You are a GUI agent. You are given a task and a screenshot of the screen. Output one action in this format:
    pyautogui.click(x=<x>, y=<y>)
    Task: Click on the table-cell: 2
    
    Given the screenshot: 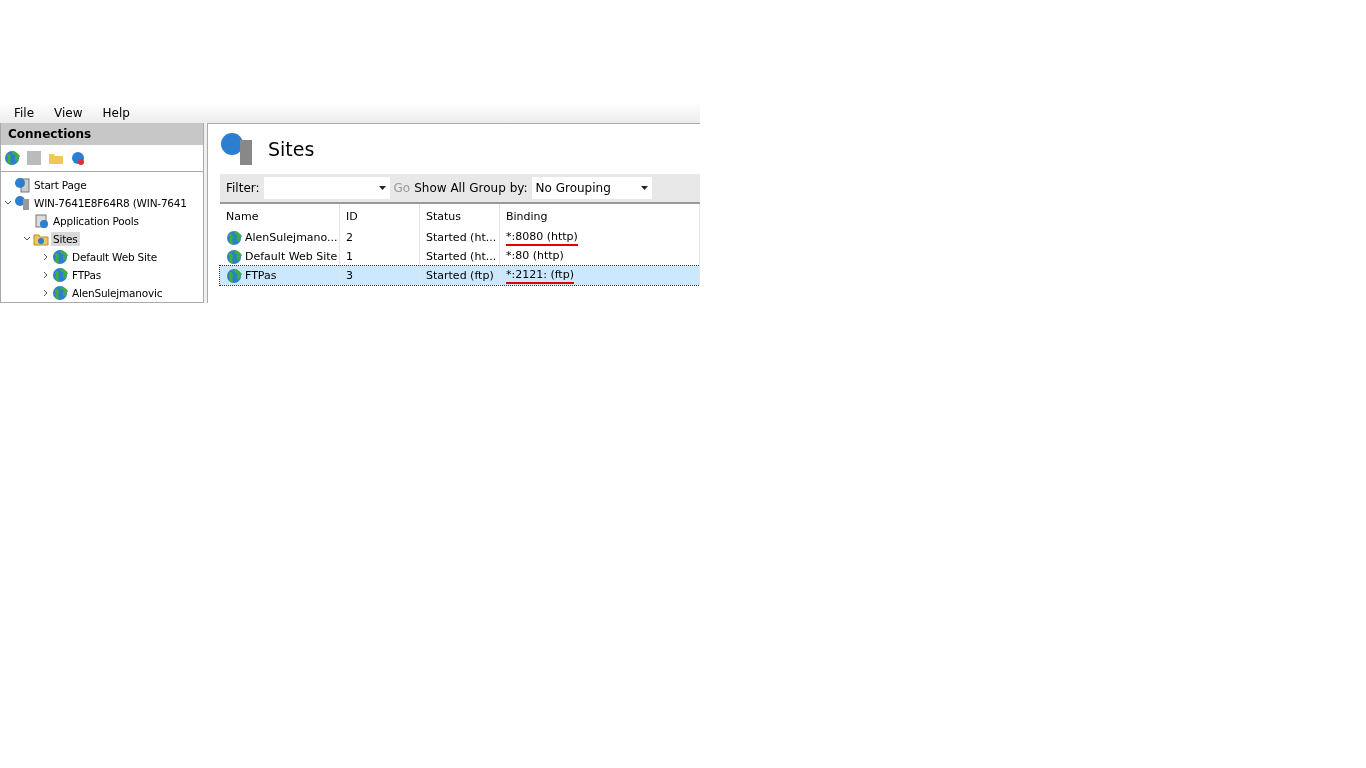 What is the action you would take?
    pyautogui.click(x=349, y=237)
    